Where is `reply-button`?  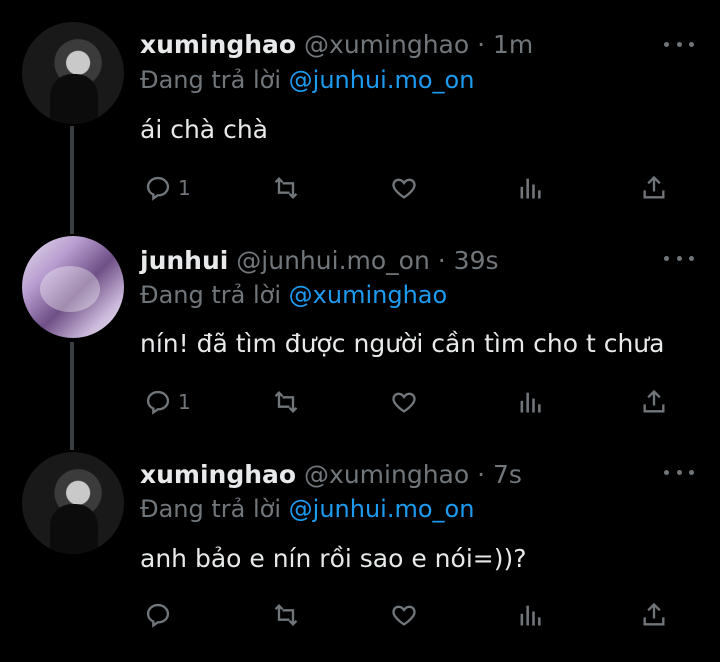
reply-button is located at coordinates (161, 615).